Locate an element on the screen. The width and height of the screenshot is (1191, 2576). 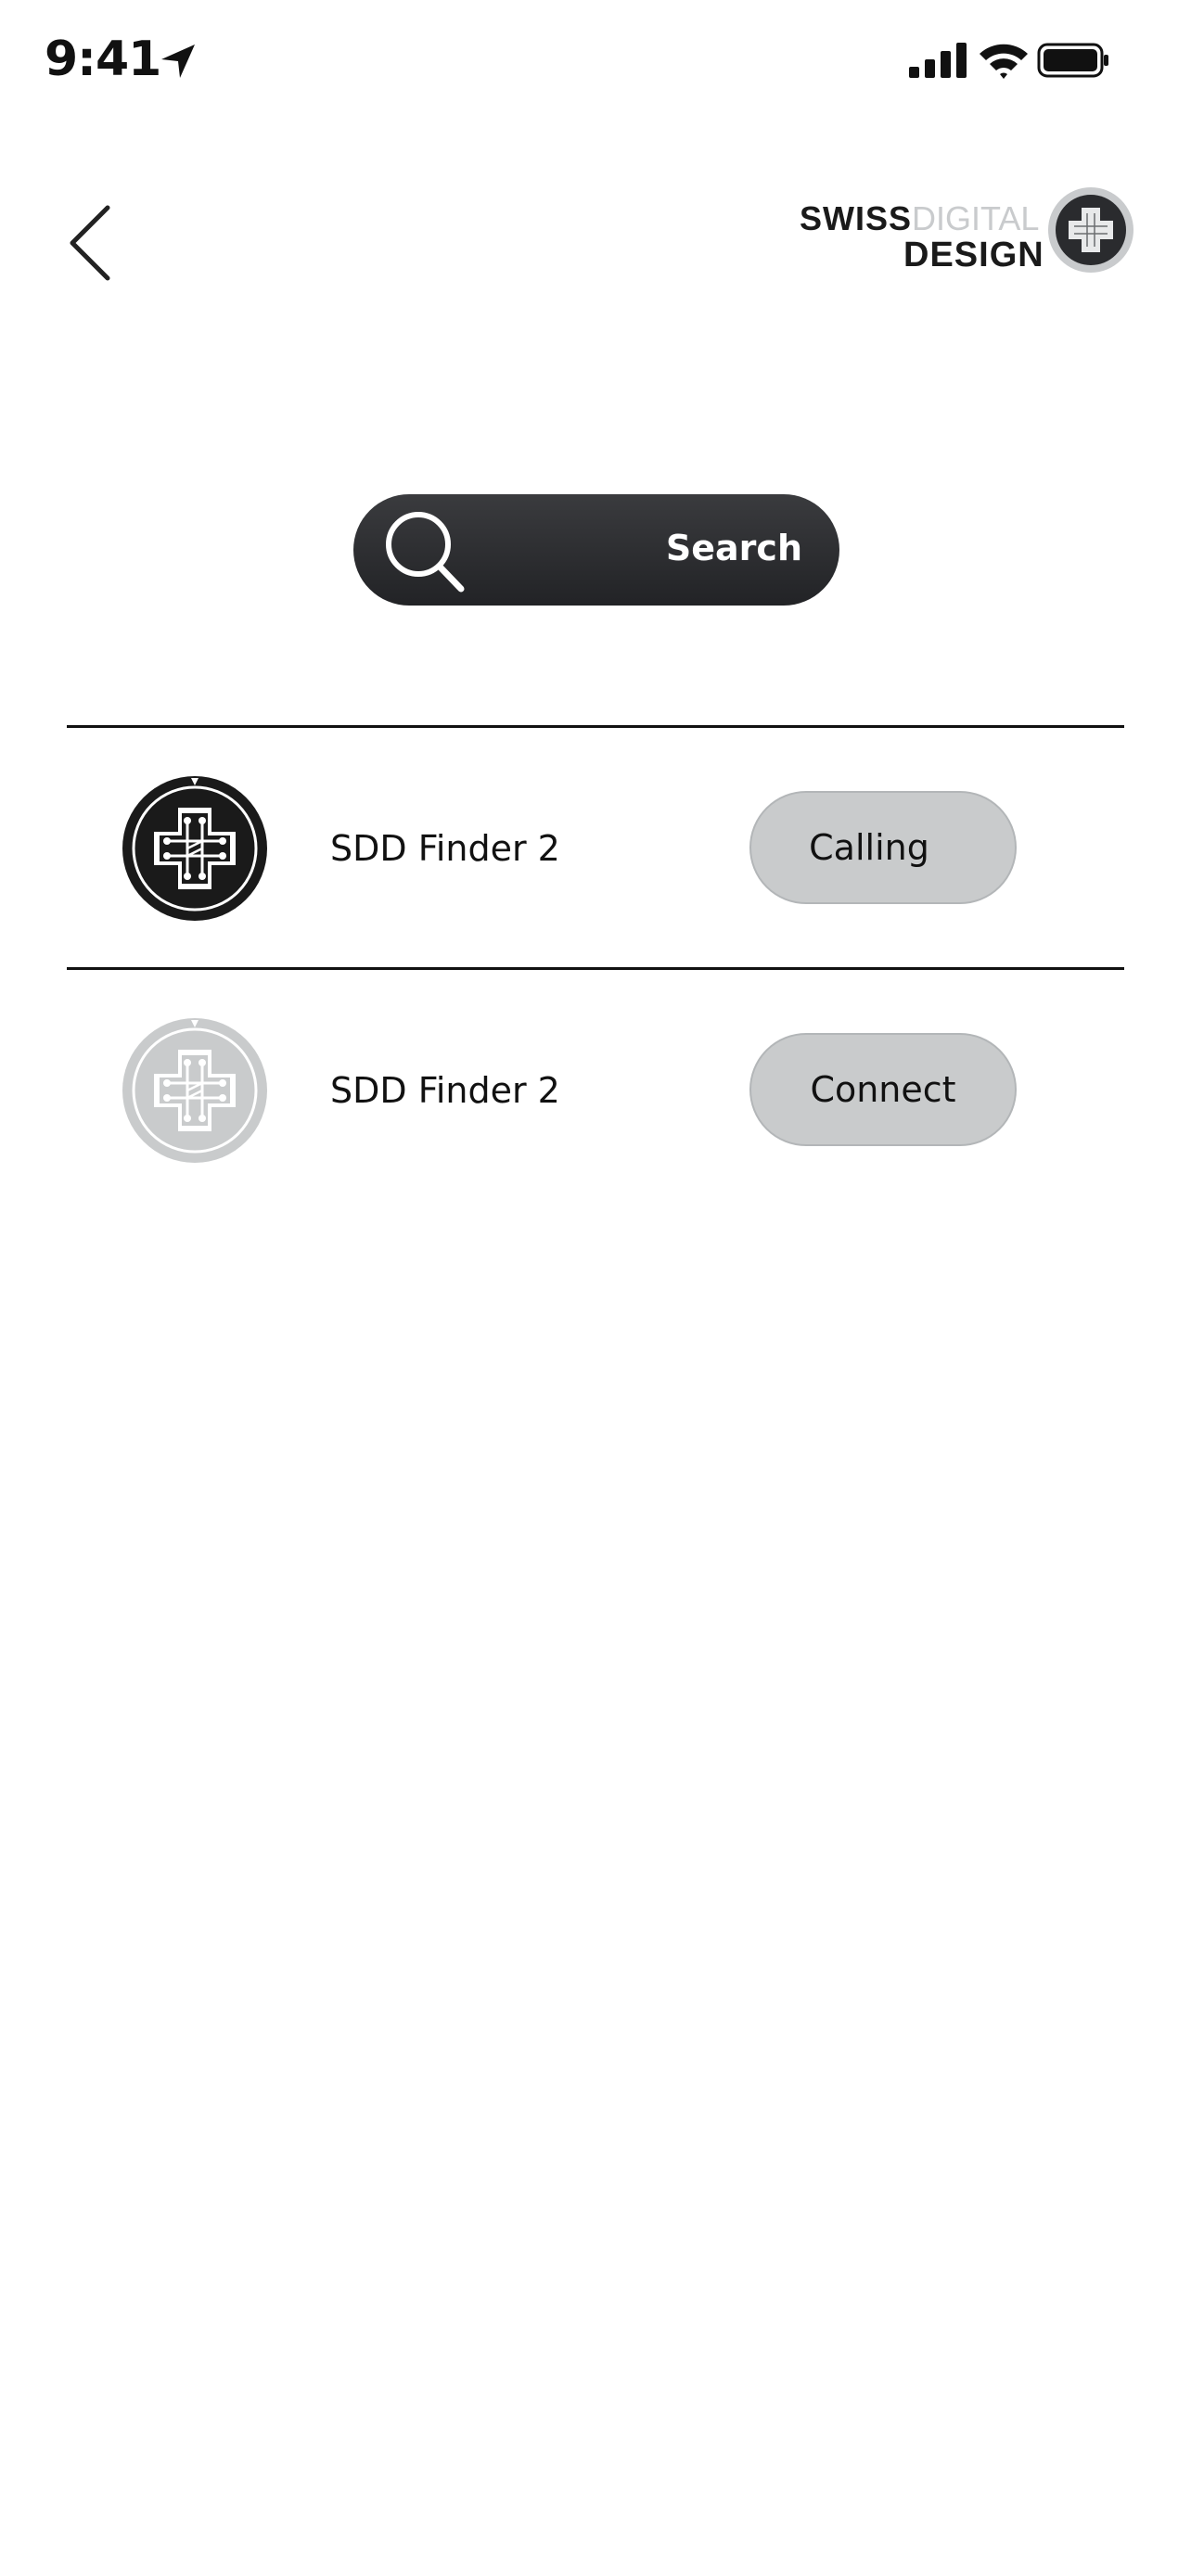
logo-word-swiss: SWISS is located at coordinates (856, 218).